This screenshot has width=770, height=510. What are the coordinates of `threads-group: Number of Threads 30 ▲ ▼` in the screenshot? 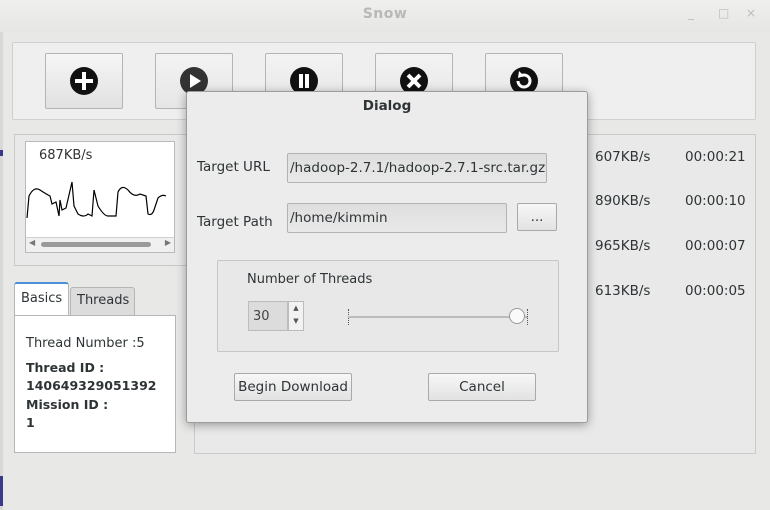 It's located at (388, 306).